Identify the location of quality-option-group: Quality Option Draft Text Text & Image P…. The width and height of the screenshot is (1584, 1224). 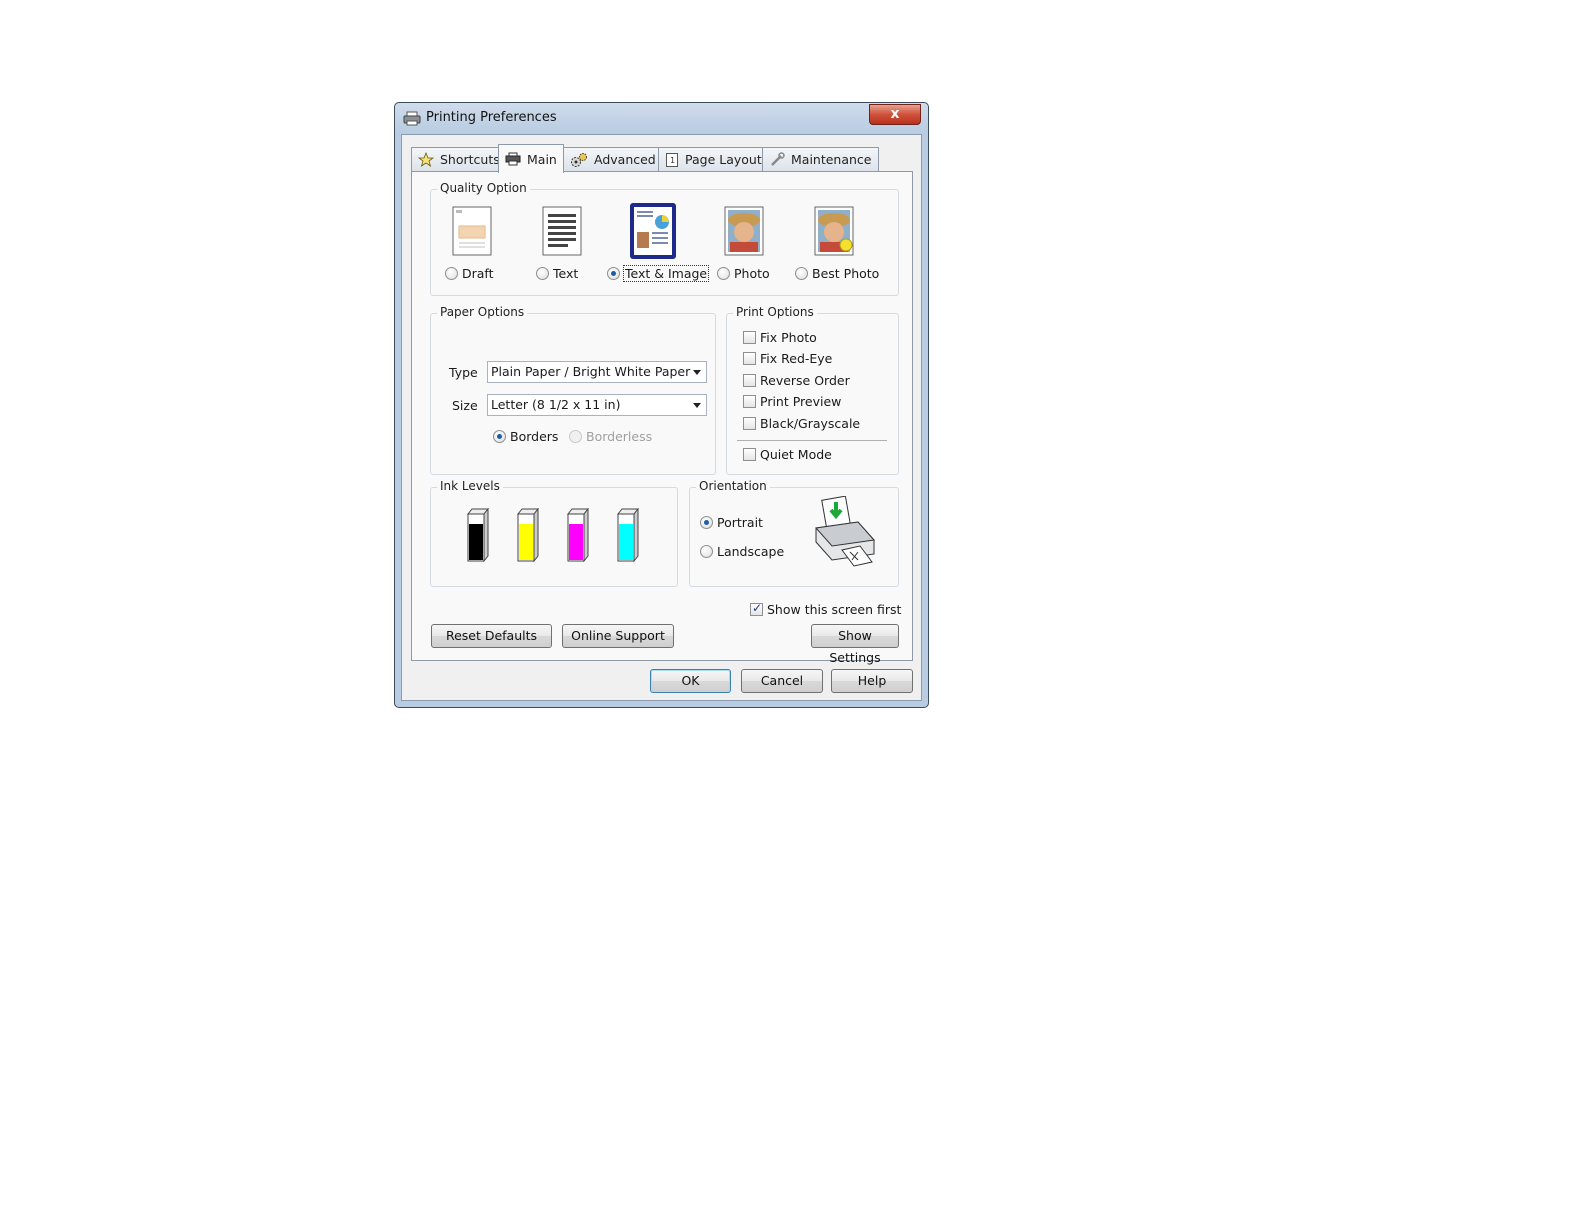
(664, 238).